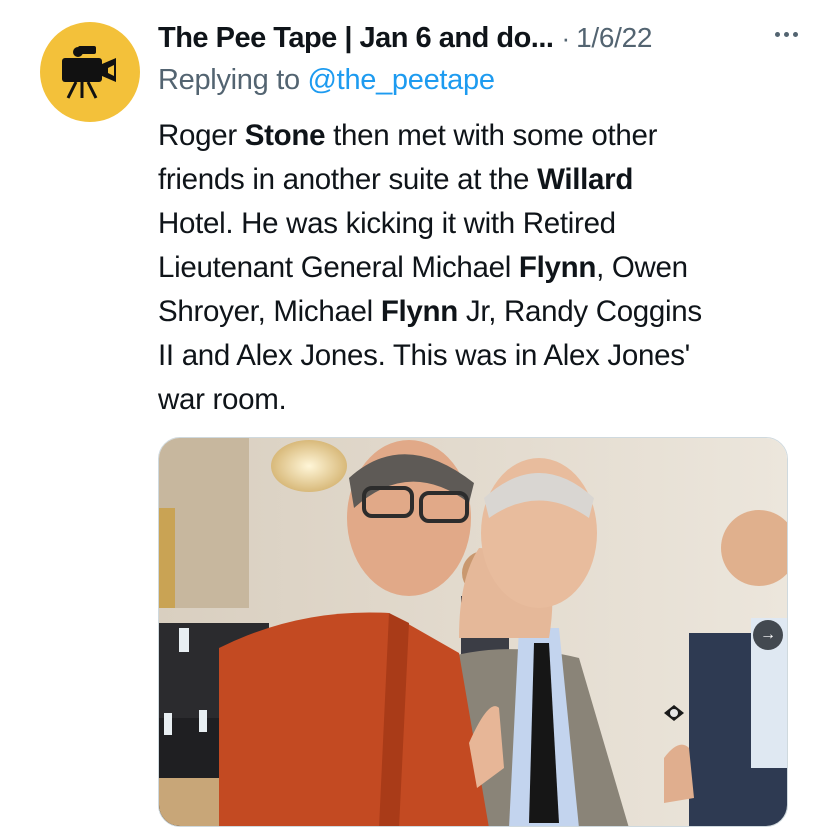 This screenshot has width=828, height=832. Describe the element at coordinates (642, 267) in the screenshot. I see `text-segment: , Owen` at that location.